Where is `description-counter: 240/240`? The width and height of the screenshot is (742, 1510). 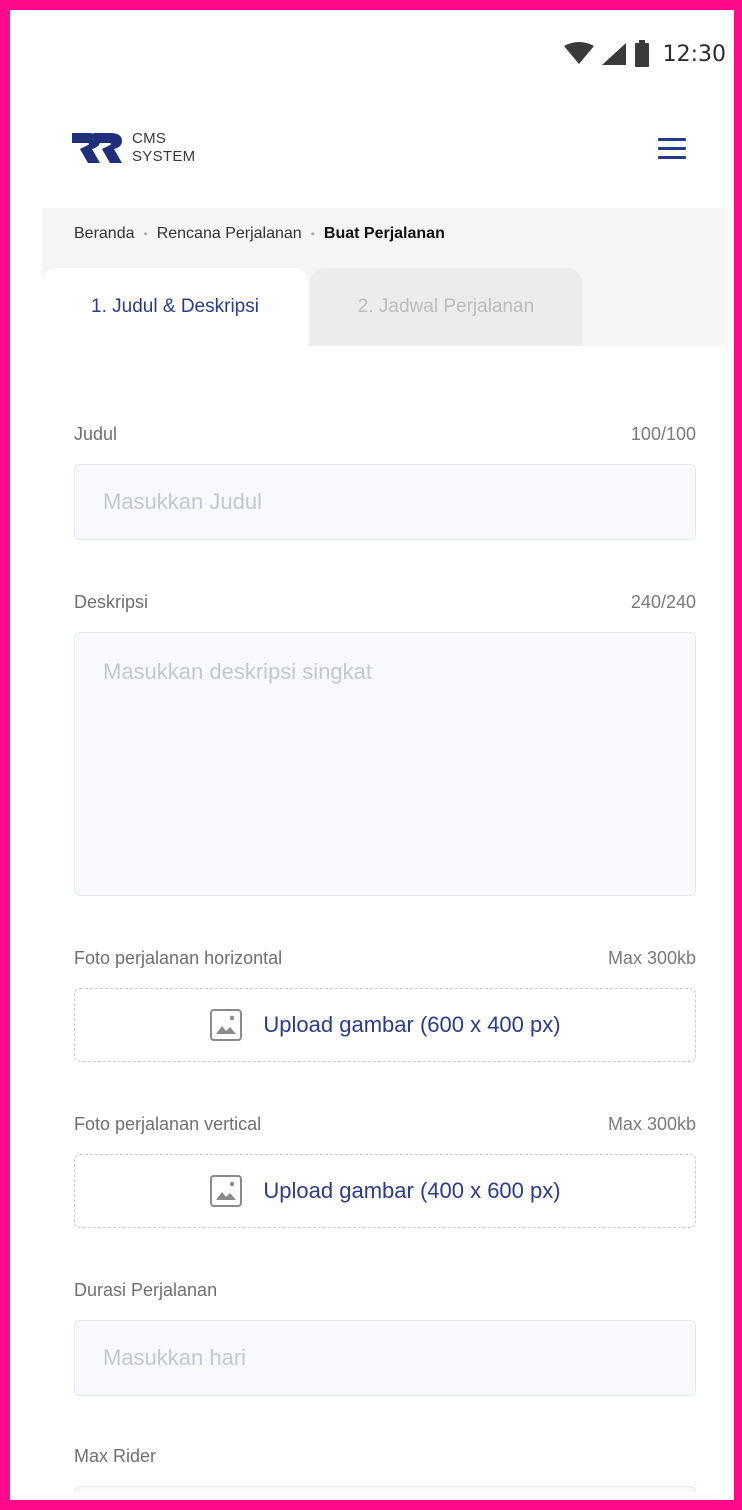
description-counter: 240/240 is located at coordinates (663, 602).